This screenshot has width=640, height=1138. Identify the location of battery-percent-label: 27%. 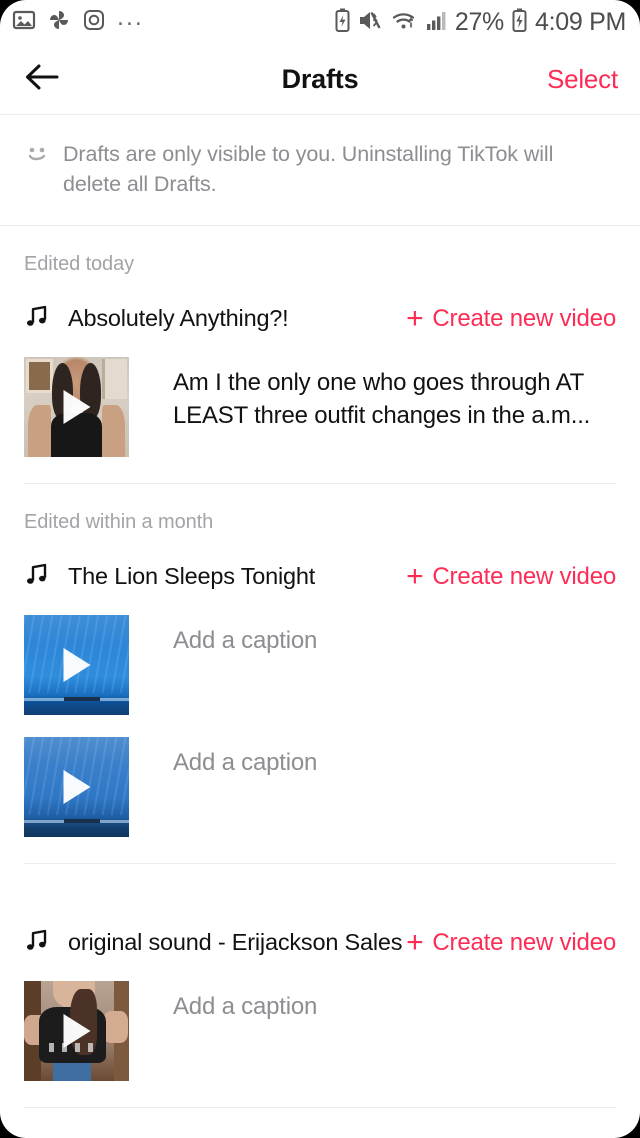
(479, 22).